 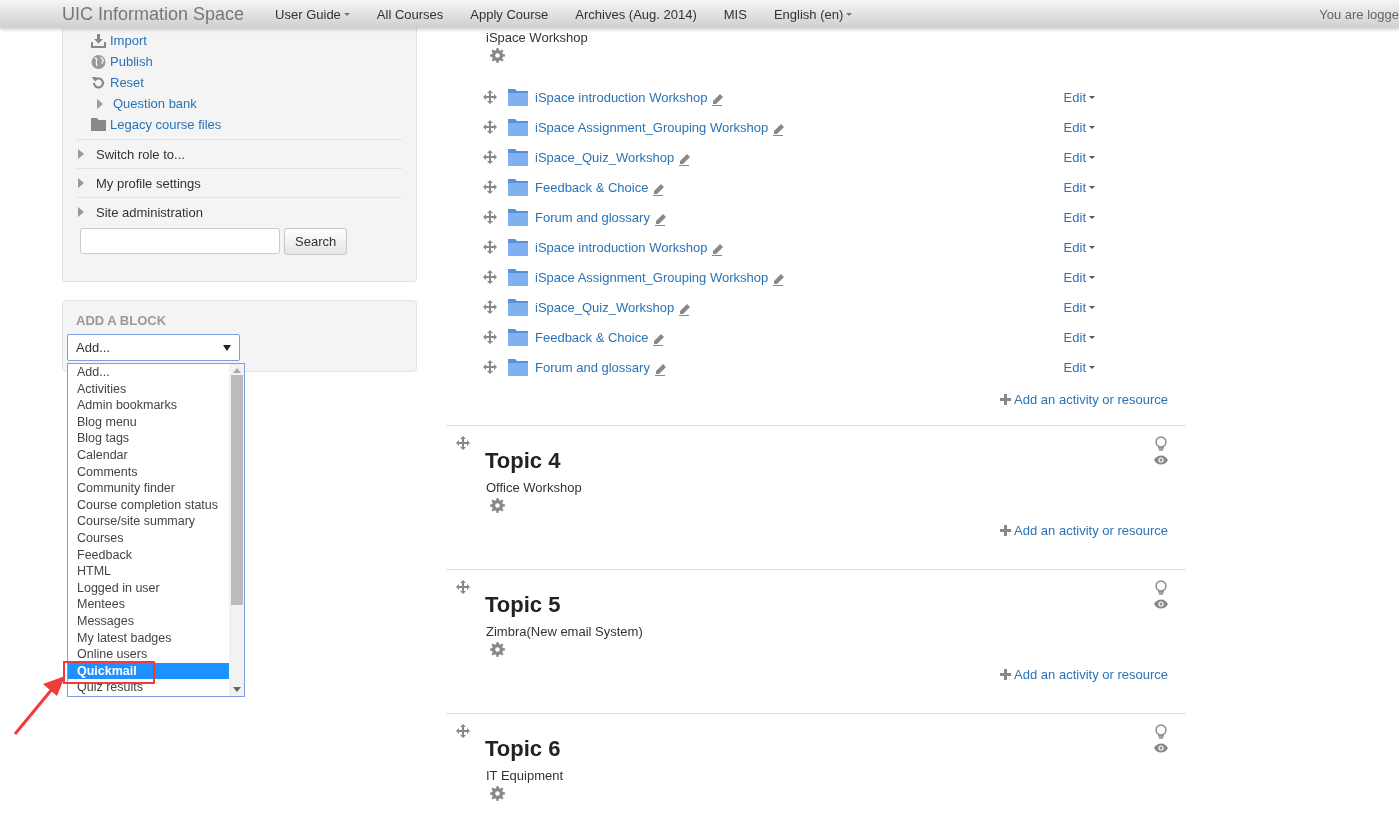 What do you see at coordinates (155, 103) in the screenshot?
I see `navigation-link: Question bank` at bounding box center [155, 103].